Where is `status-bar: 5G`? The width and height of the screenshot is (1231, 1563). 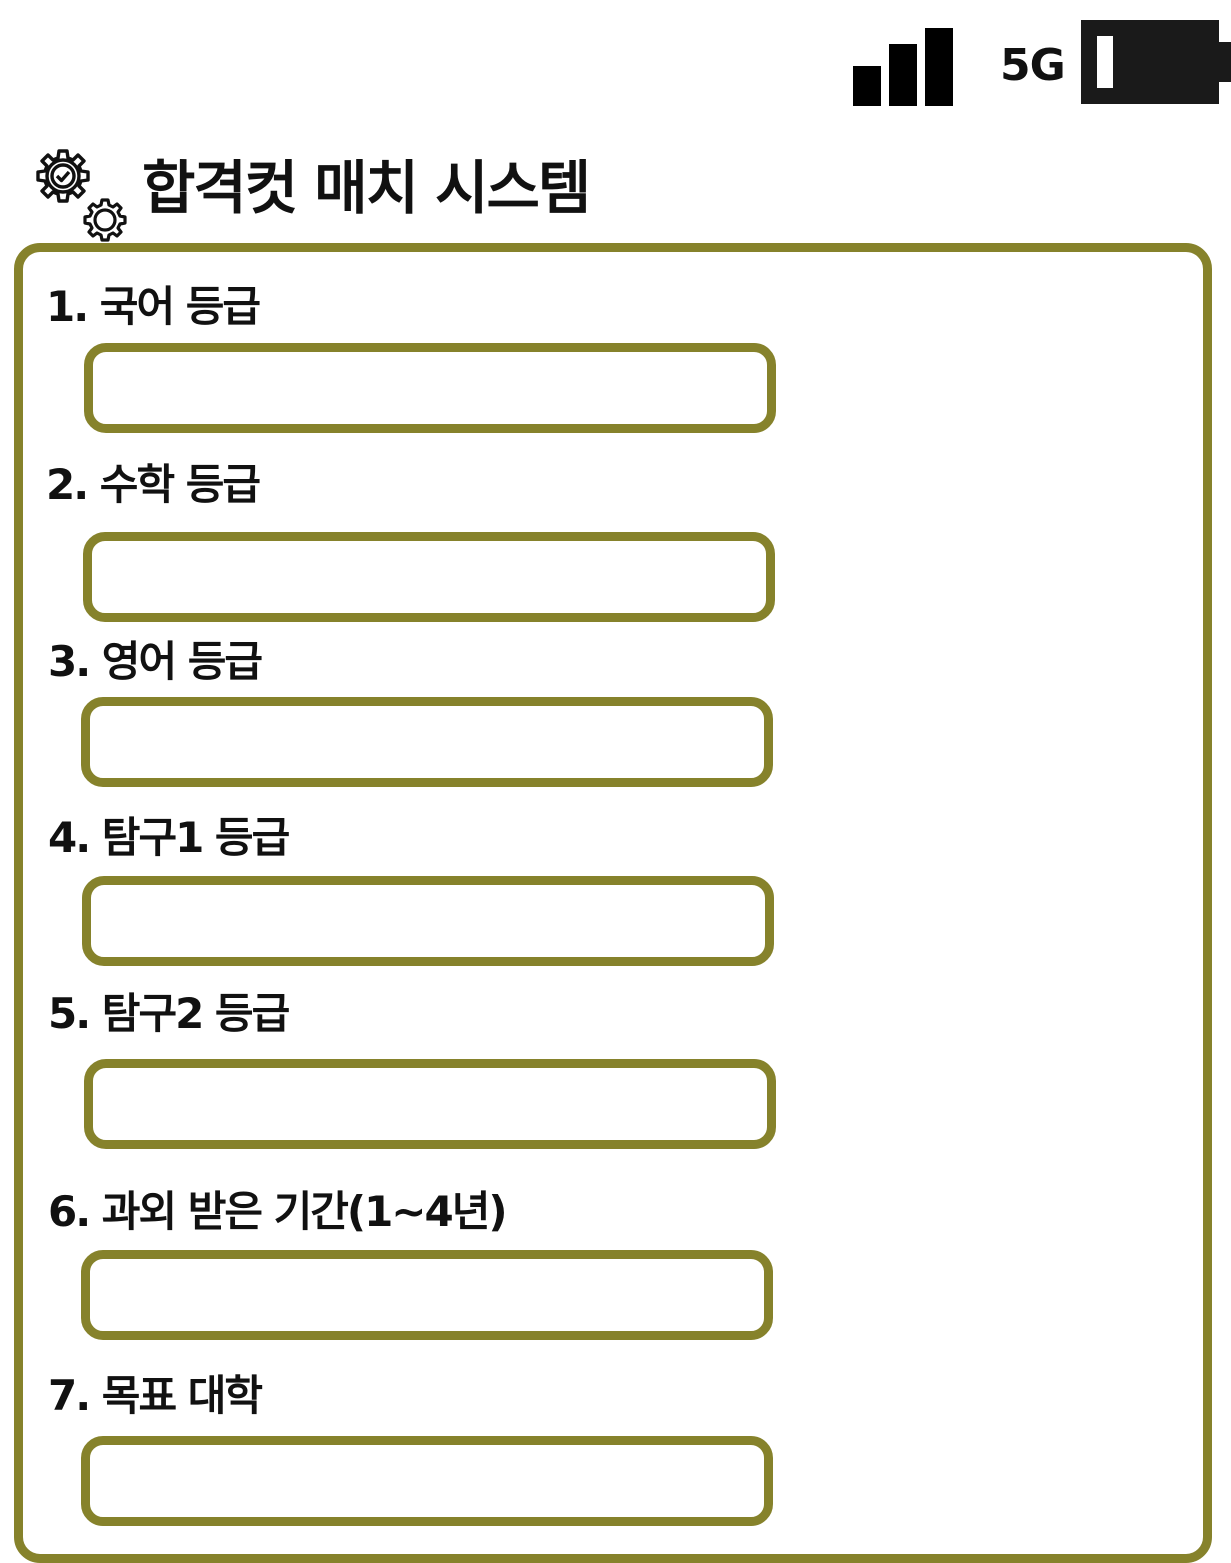 status-bar: 5G is located at coordinates (615, 60).